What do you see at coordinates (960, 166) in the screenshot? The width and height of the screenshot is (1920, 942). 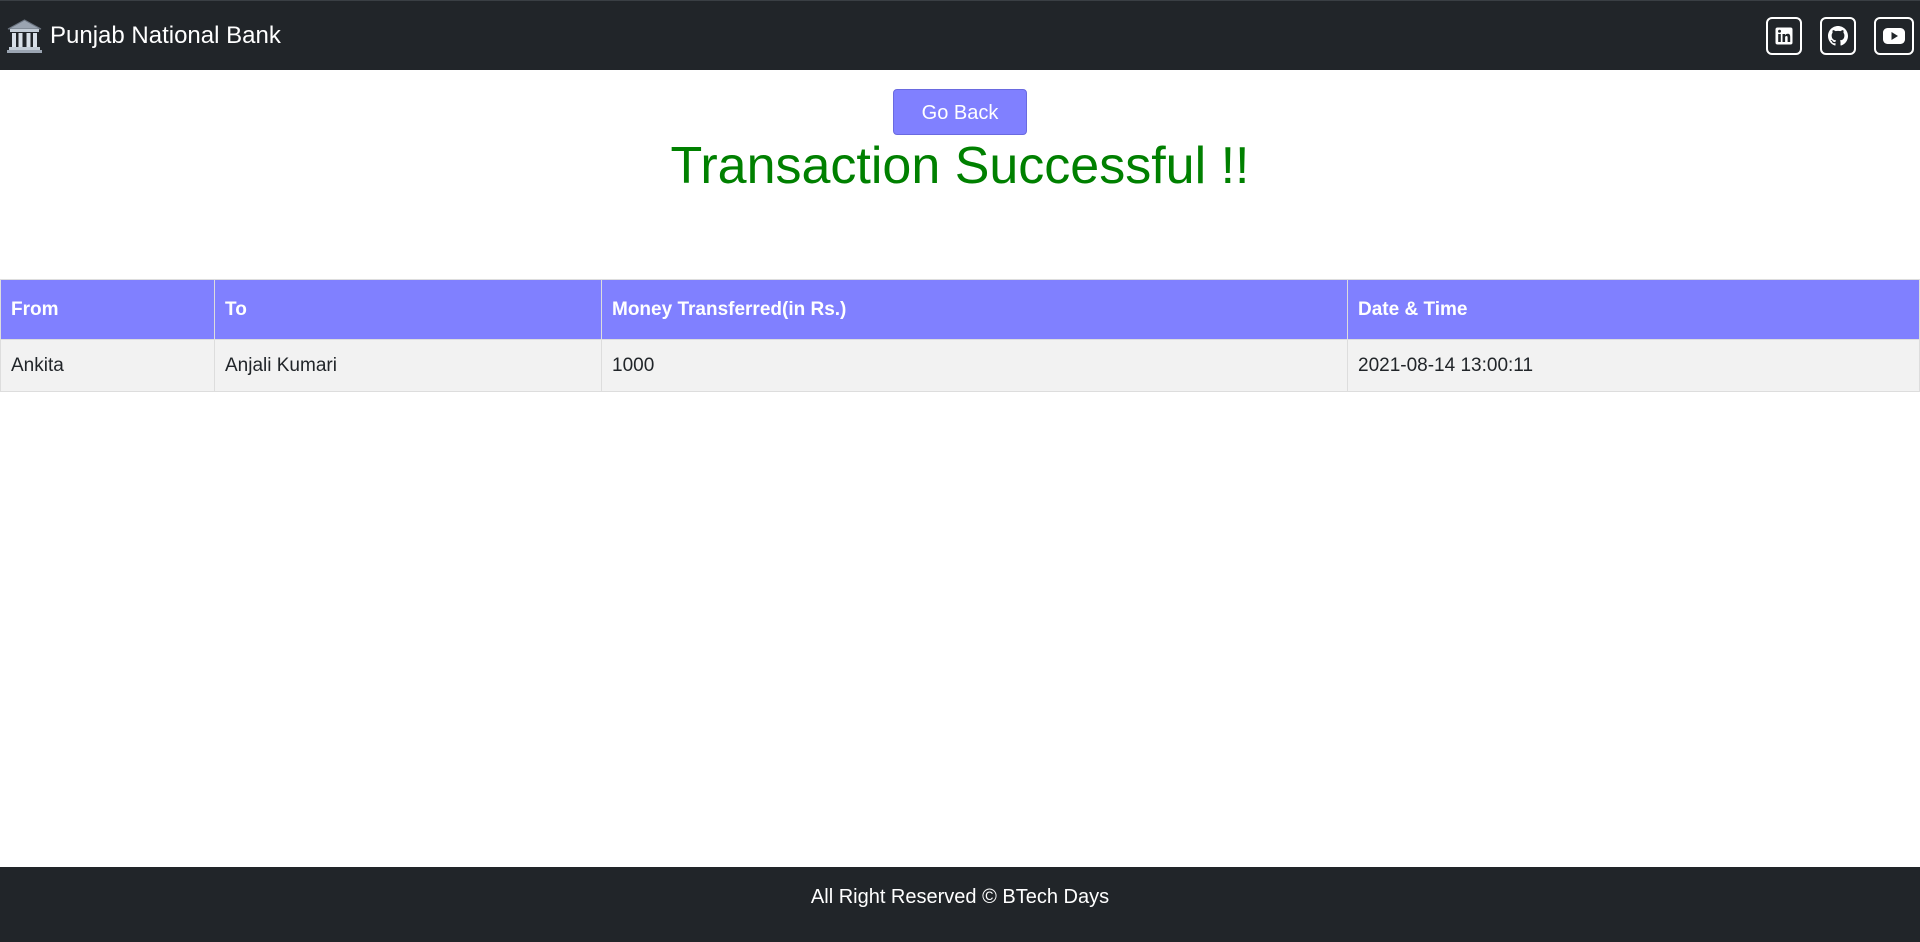 I see `transaction-status-heading: Transaction Successful !!` at bounding box center [960, 166].